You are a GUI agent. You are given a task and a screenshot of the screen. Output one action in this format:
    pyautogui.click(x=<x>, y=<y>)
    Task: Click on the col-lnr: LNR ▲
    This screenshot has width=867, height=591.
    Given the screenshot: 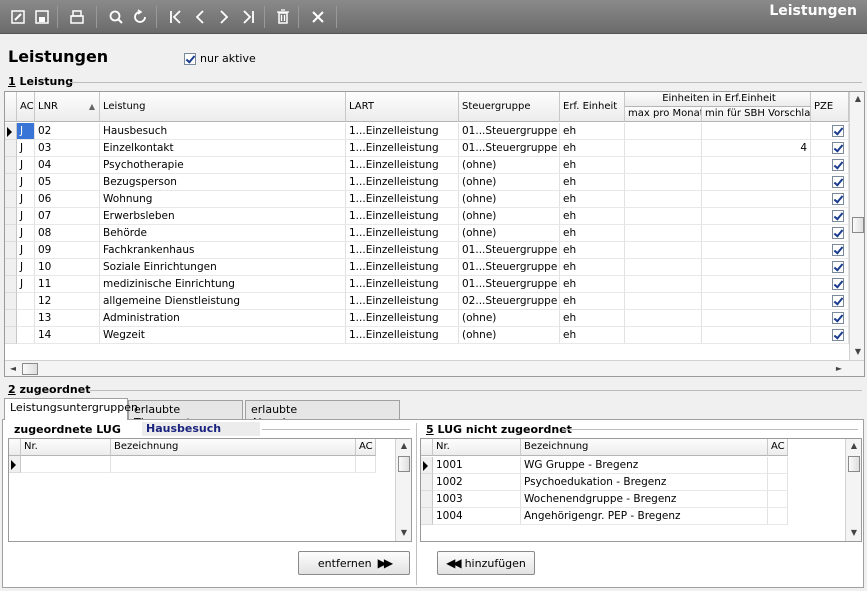 What is the action you would take?
    pyautogui.click(x=67, y=107)
    